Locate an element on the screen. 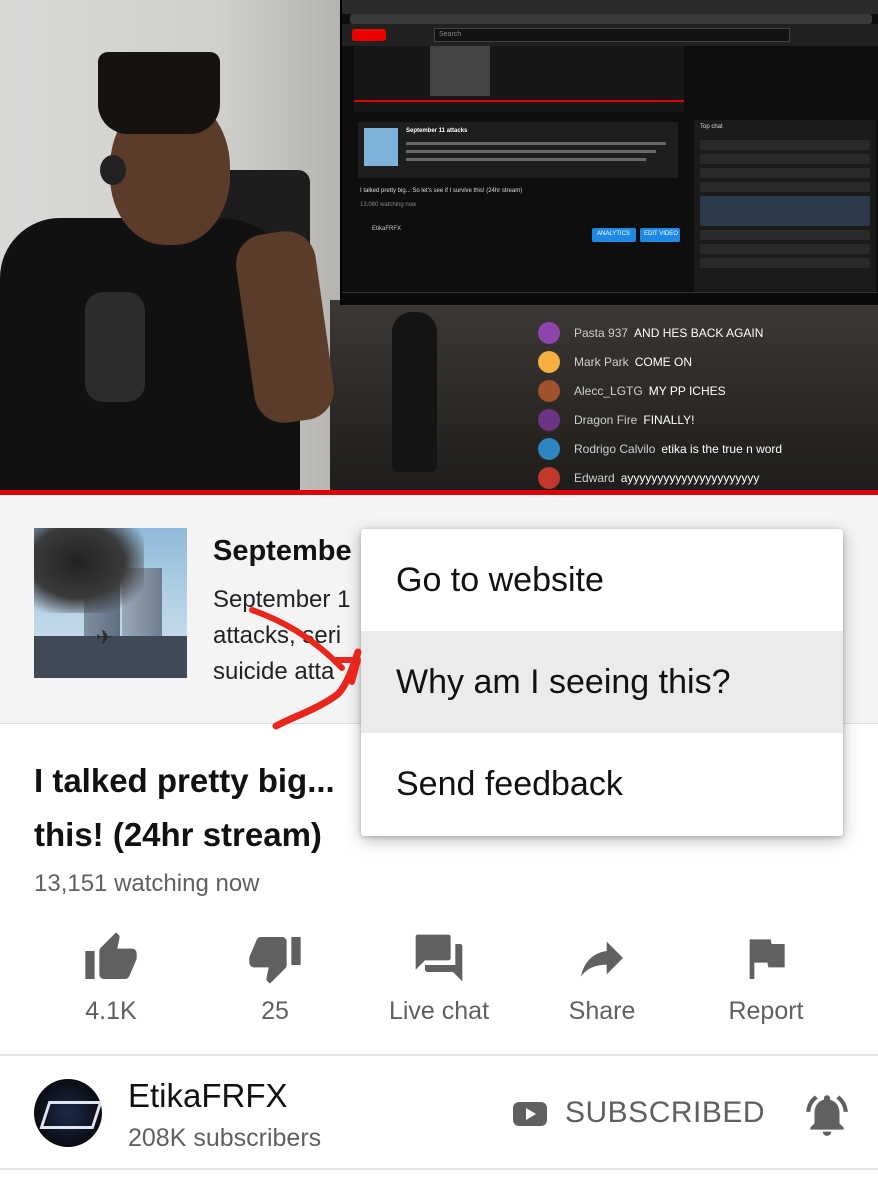 This screenshot has width=878, height=1200. info-card-title: Septembe is located at coordinates (282, 551).